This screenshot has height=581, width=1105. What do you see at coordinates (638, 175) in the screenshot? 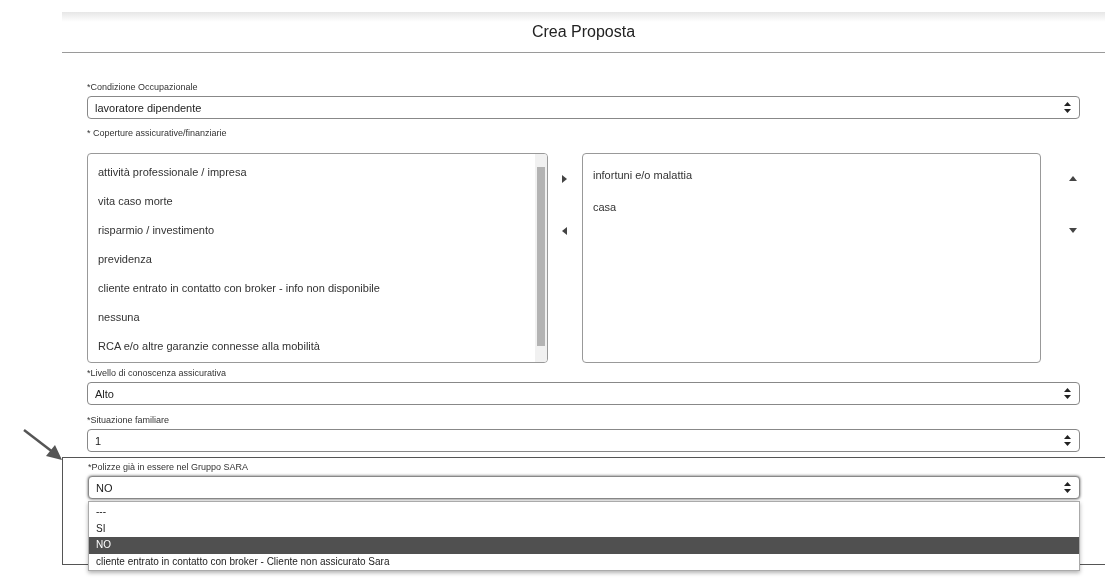
I see `list-option: infortuni e/o malattia` at bounding box center [638, 175].